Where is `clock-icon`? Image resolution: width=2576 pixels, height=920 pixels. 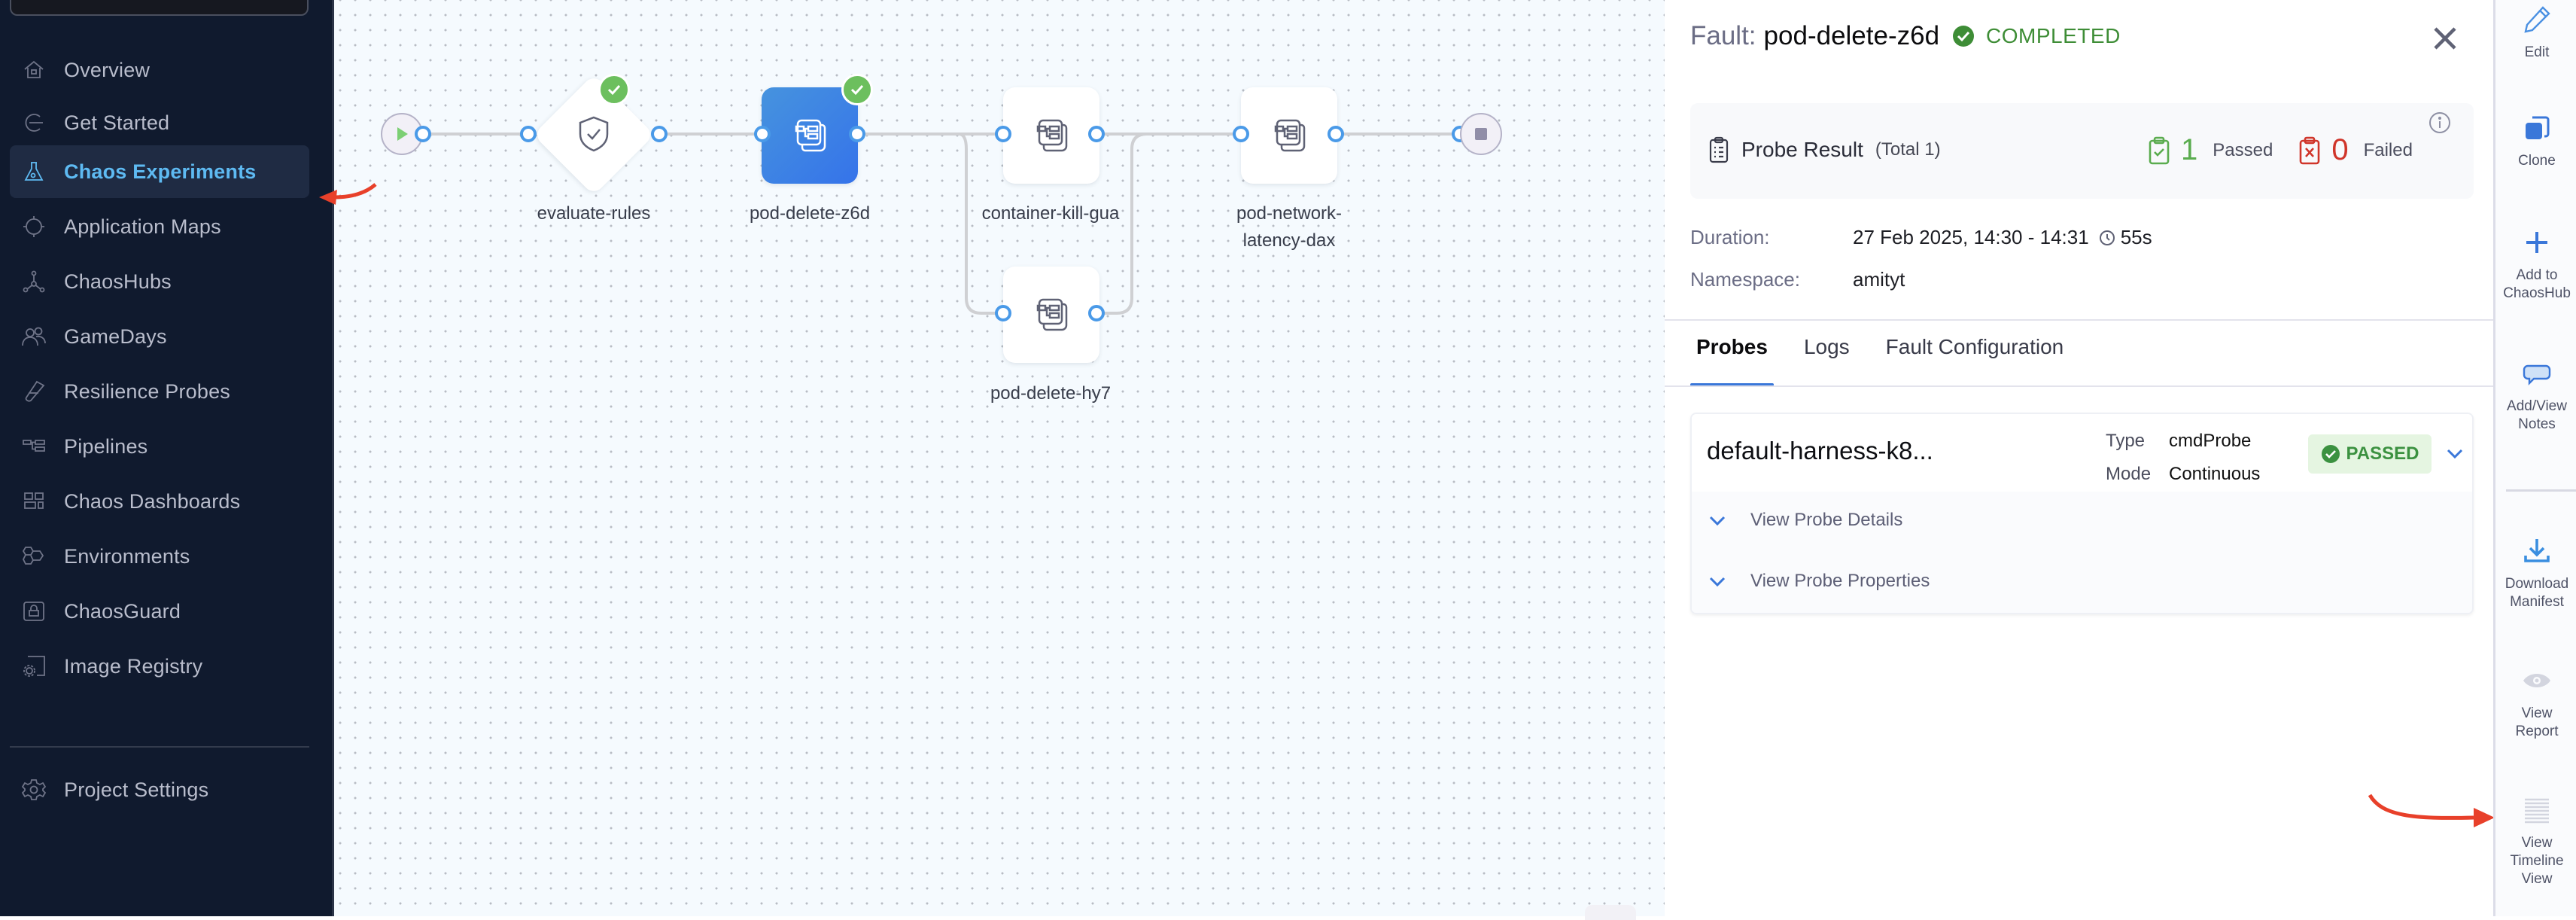
clock-icon is located at coordinates (2107, 237).